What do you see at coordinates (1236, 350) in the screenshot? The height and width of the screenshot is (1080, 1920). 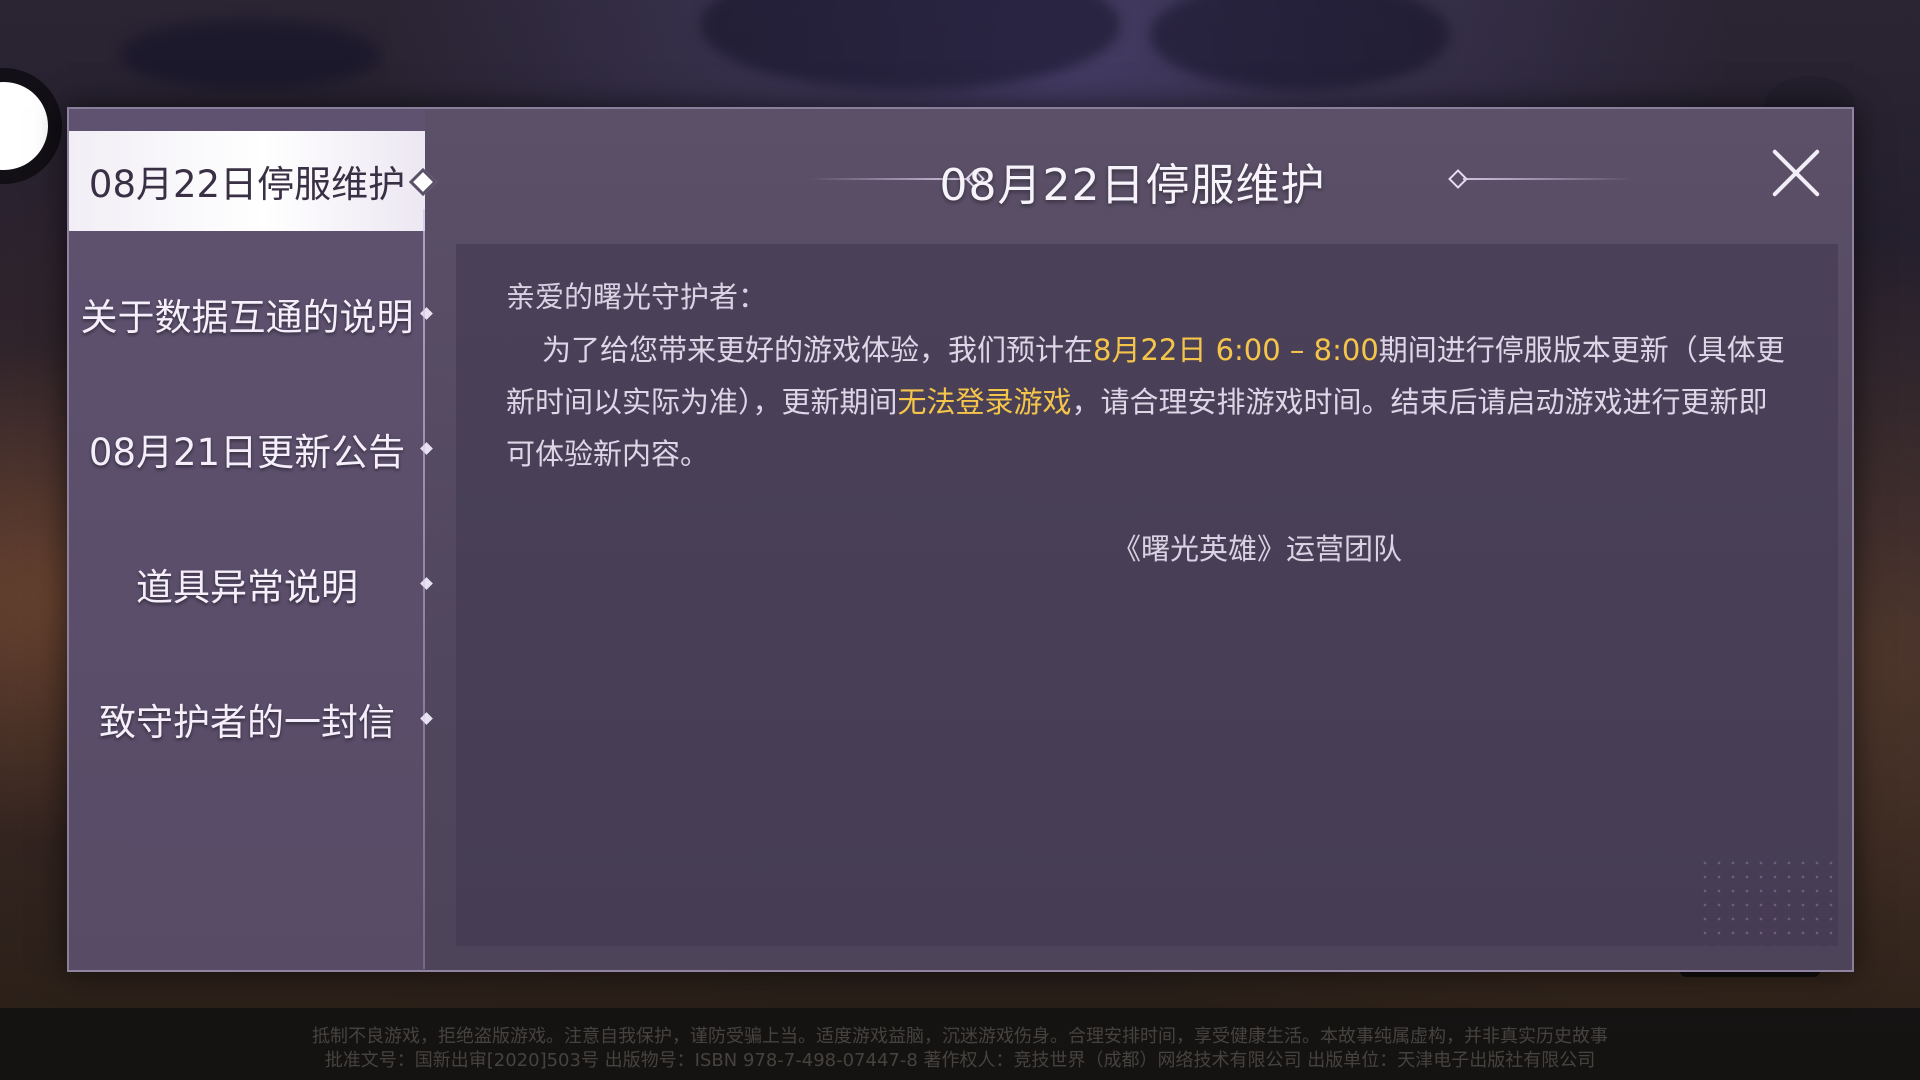 I see `highlight-time: 8月22日 6:00 – 8:00` at bounding box center [1236, 350].